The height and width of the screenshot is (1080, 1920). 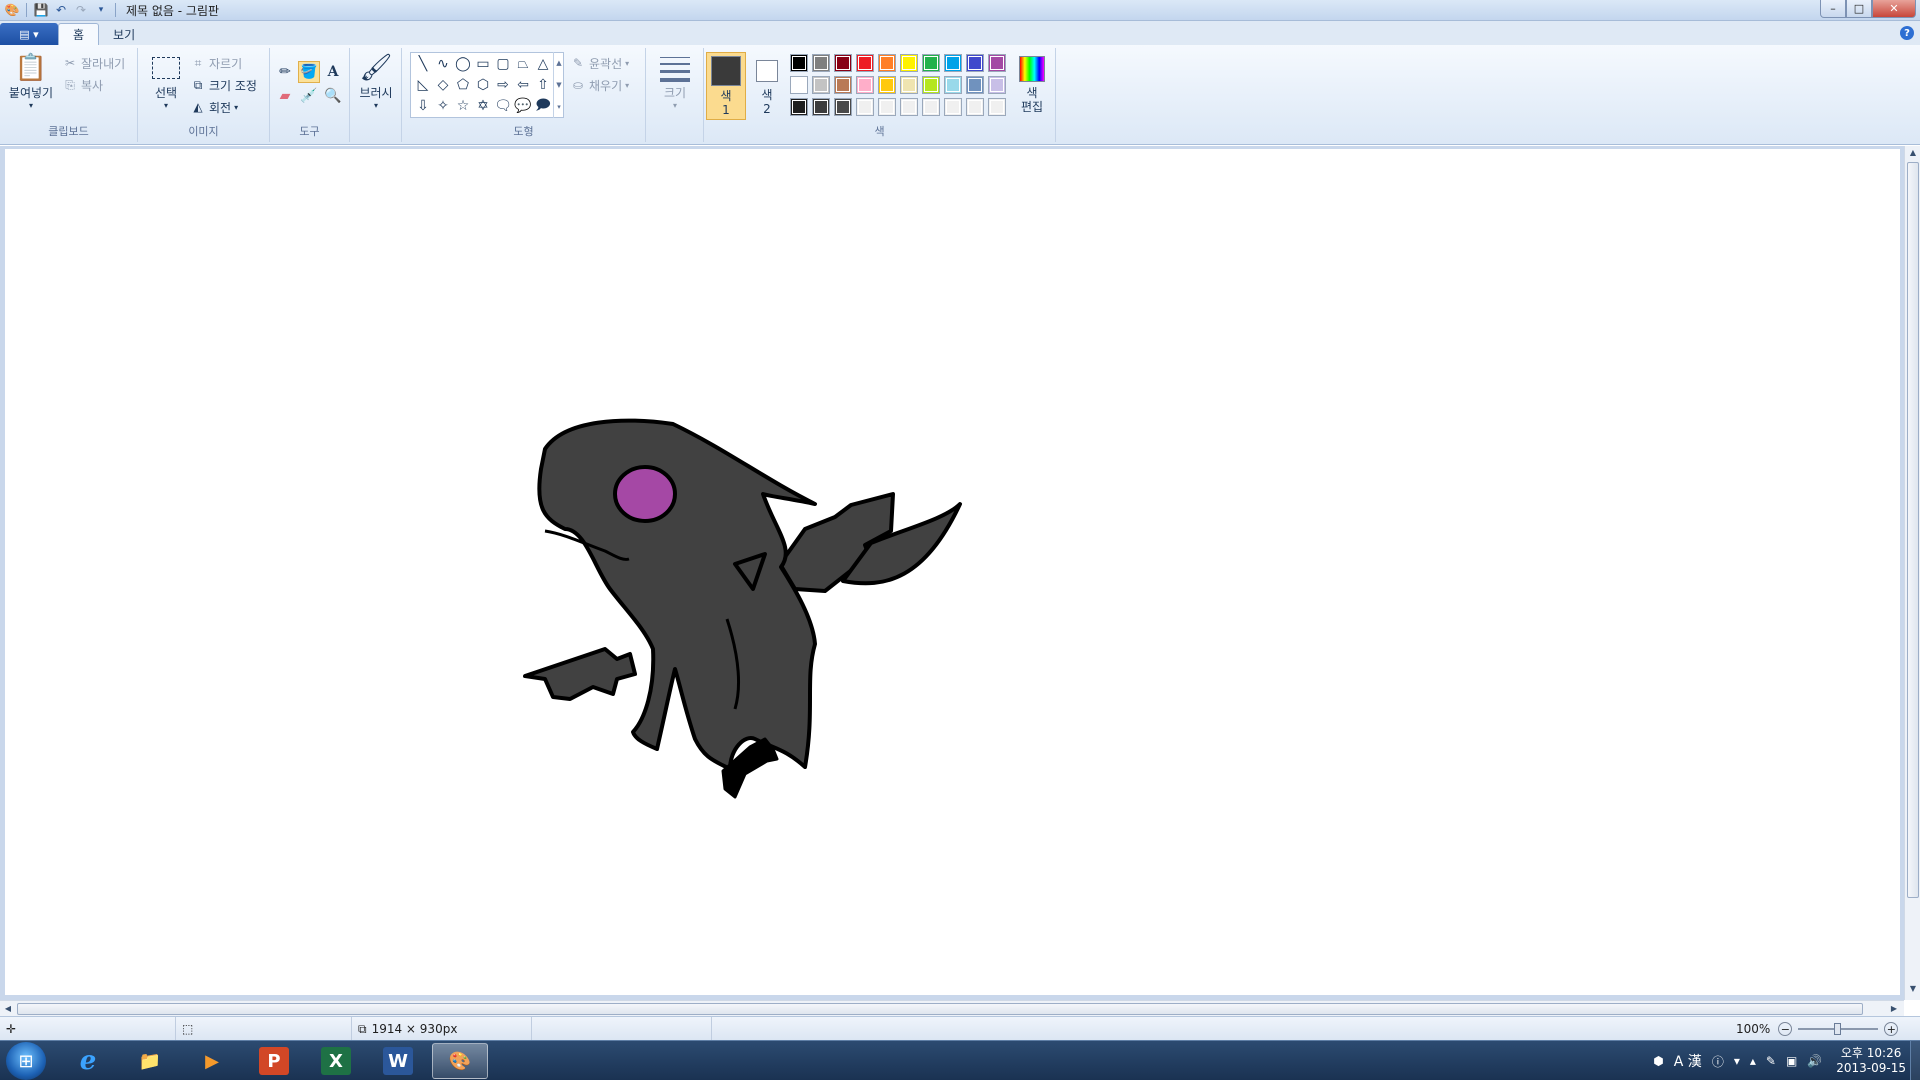 I want to click on eraser-icon: ▰, so click(x=285, y=96).